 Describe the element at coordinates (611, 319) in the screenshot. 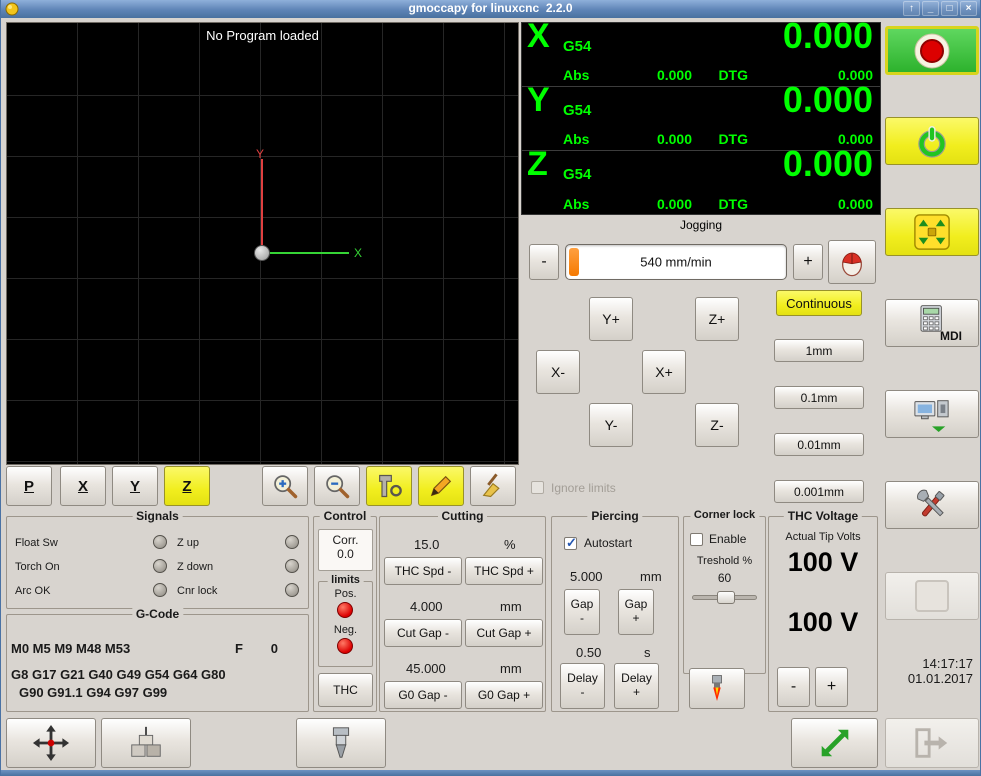

I see `jog-y-plus-button: Y+` at that location.